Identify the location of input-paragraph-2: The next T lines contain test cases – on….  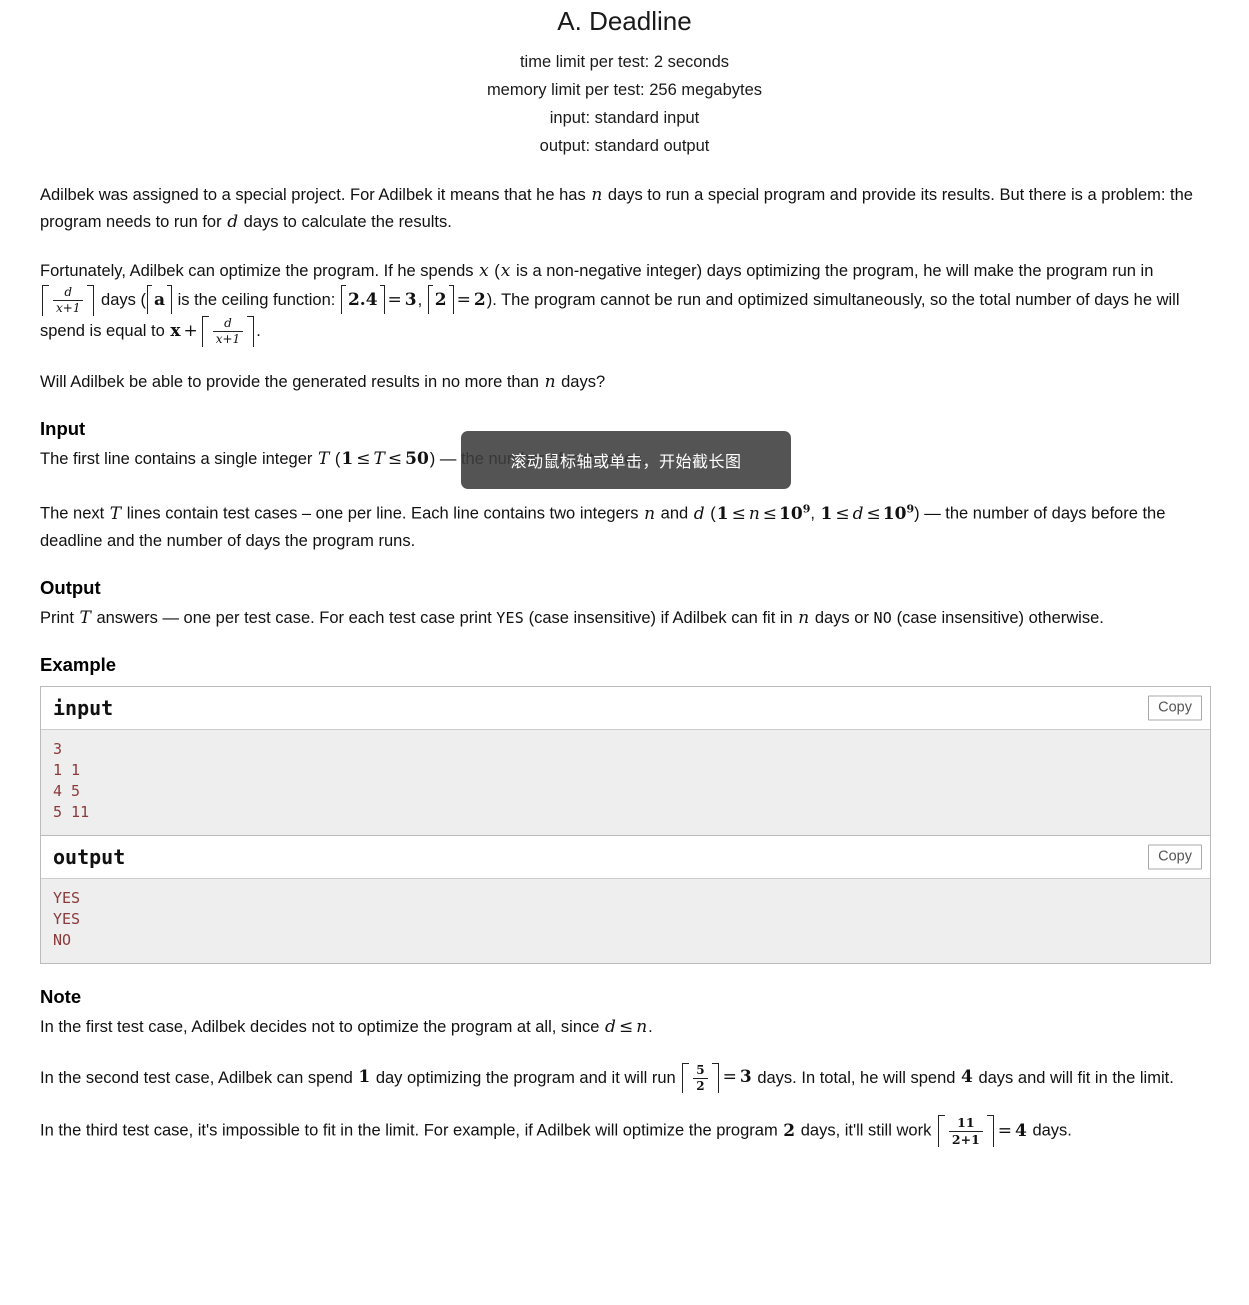
(625, 525).